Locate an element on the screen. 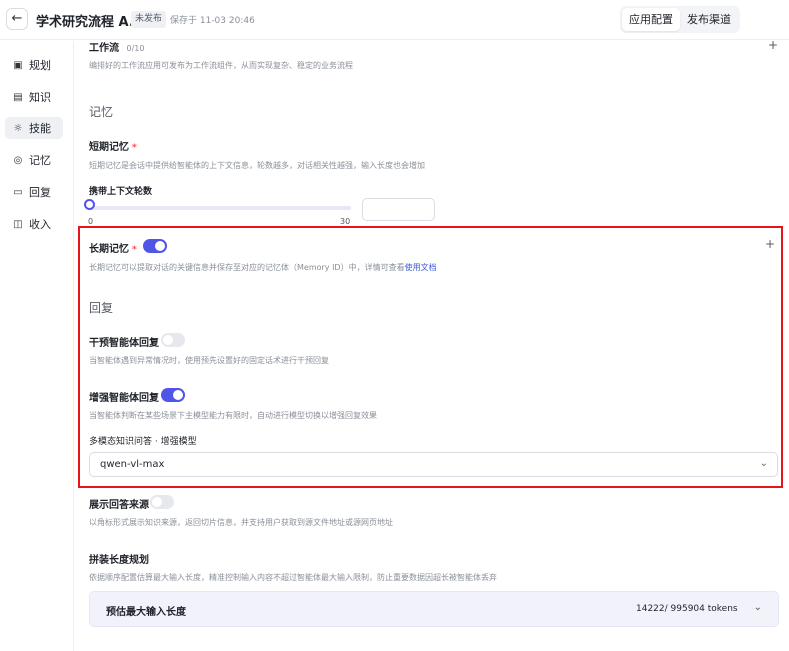 The image size is (789, 651). length-plan-title: 拼装长度规划 is located at coordinates (119, 560).